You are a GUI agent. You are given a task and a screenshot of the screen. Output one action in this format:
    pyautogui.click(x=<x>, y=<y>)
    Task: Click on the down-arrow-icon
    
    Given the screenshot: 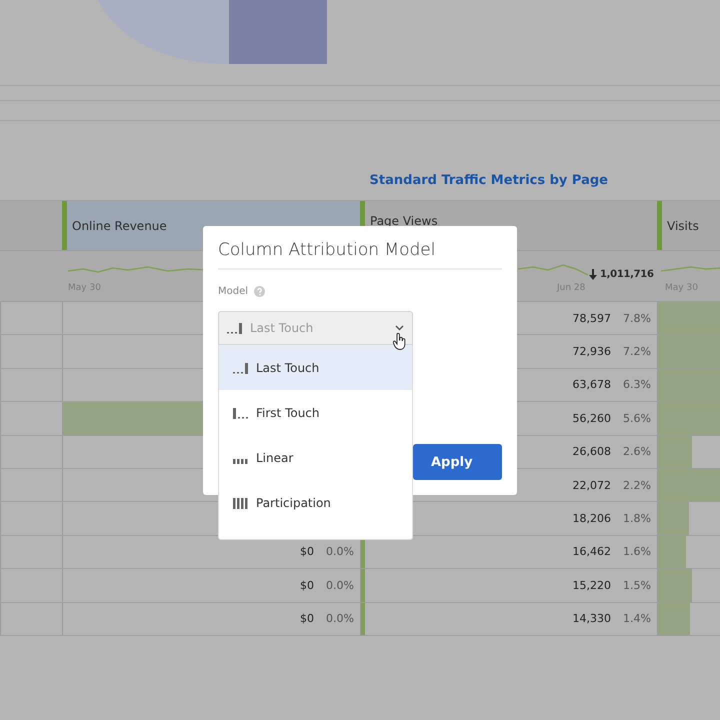 What is the action you would take?
    pyautogui.click(x=593, y=274)
    